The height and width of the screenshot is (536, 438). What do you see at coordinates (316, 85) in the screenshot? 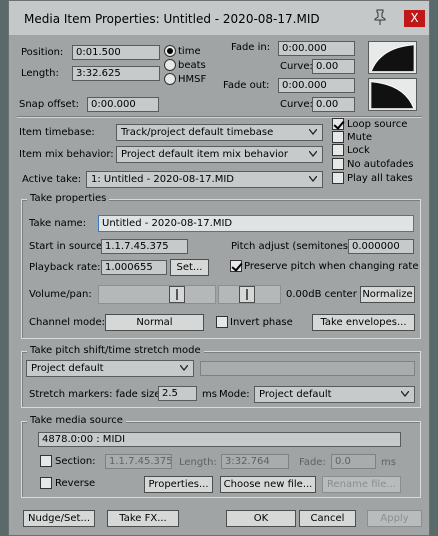
I see `fade-out-field: 0:00.000` at bounding box center [316, 85].